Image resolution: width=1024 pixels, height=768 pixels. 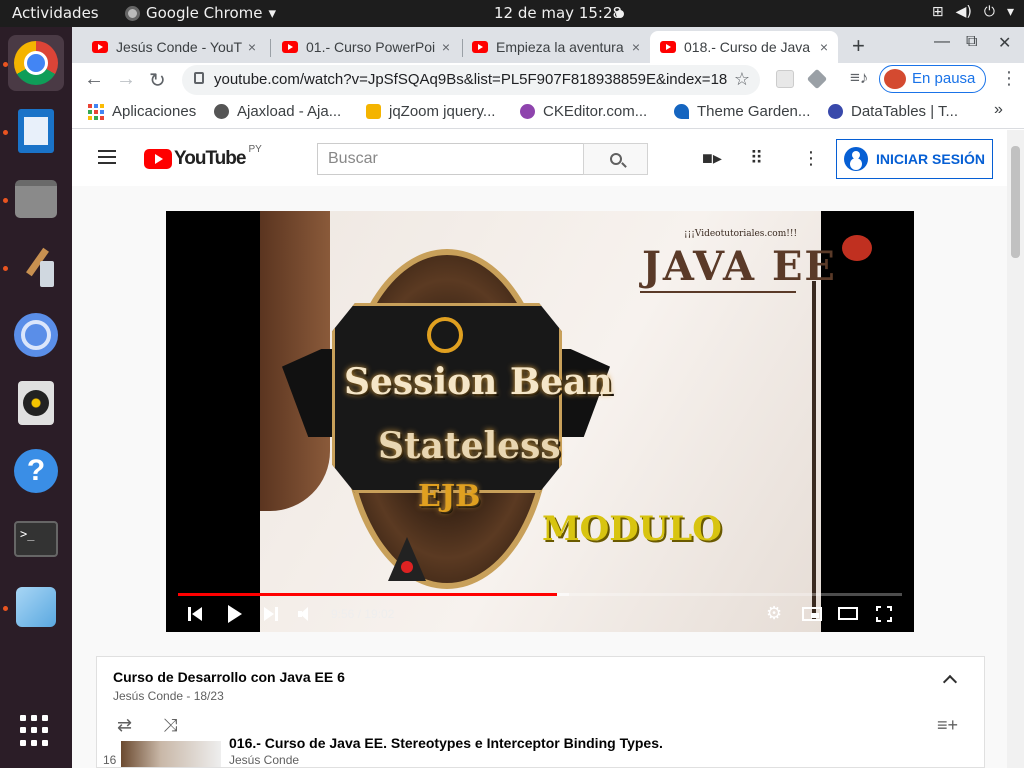 What do you see at coordinates (930, 159) in the screenshot?
I see `sign-in-label: INICIAR SESIÓN` at bounding box center [930, 159].